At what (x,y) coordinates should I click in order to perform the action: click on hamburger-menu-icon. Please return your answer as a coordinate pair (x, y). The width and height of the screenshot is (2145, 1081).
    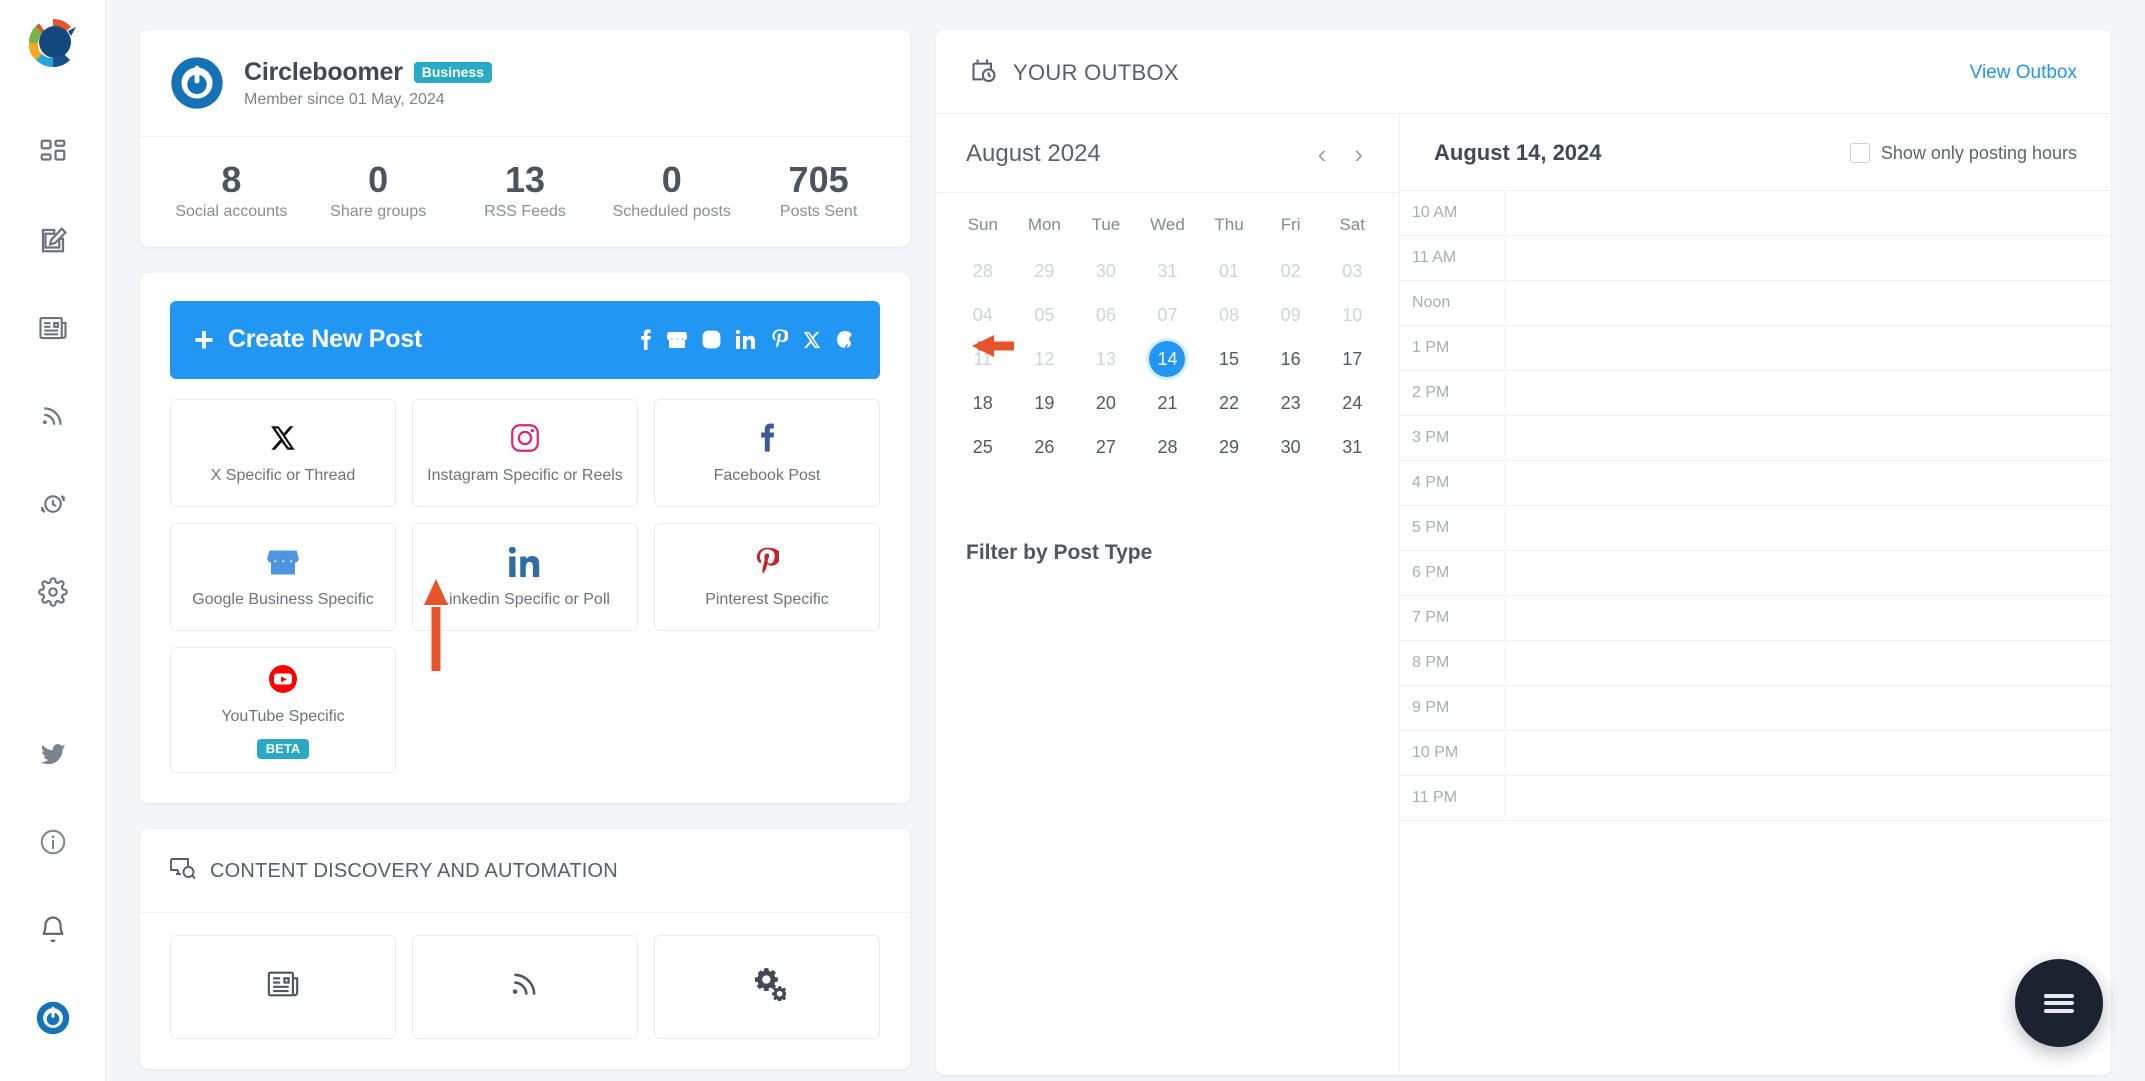
    Looking at the image, I should click on (2059, 1003).